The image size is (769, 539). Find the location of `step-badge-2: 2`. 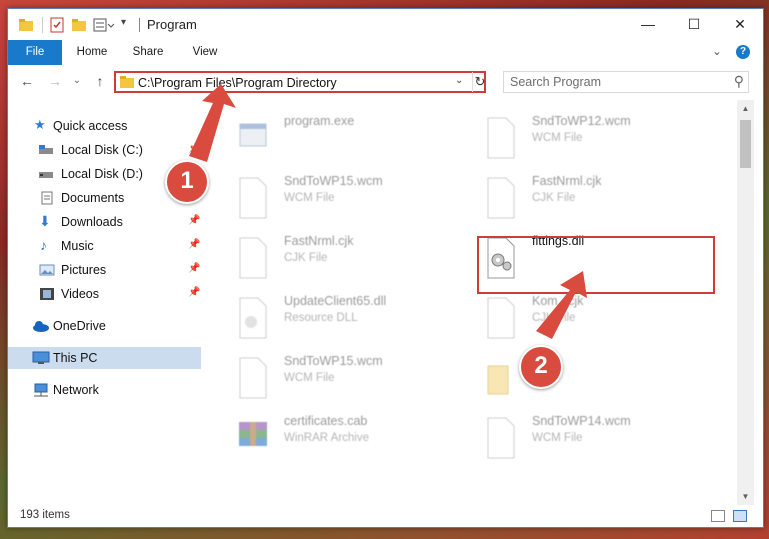

step-badge-2: 2 is located at coordinates (541, 367).